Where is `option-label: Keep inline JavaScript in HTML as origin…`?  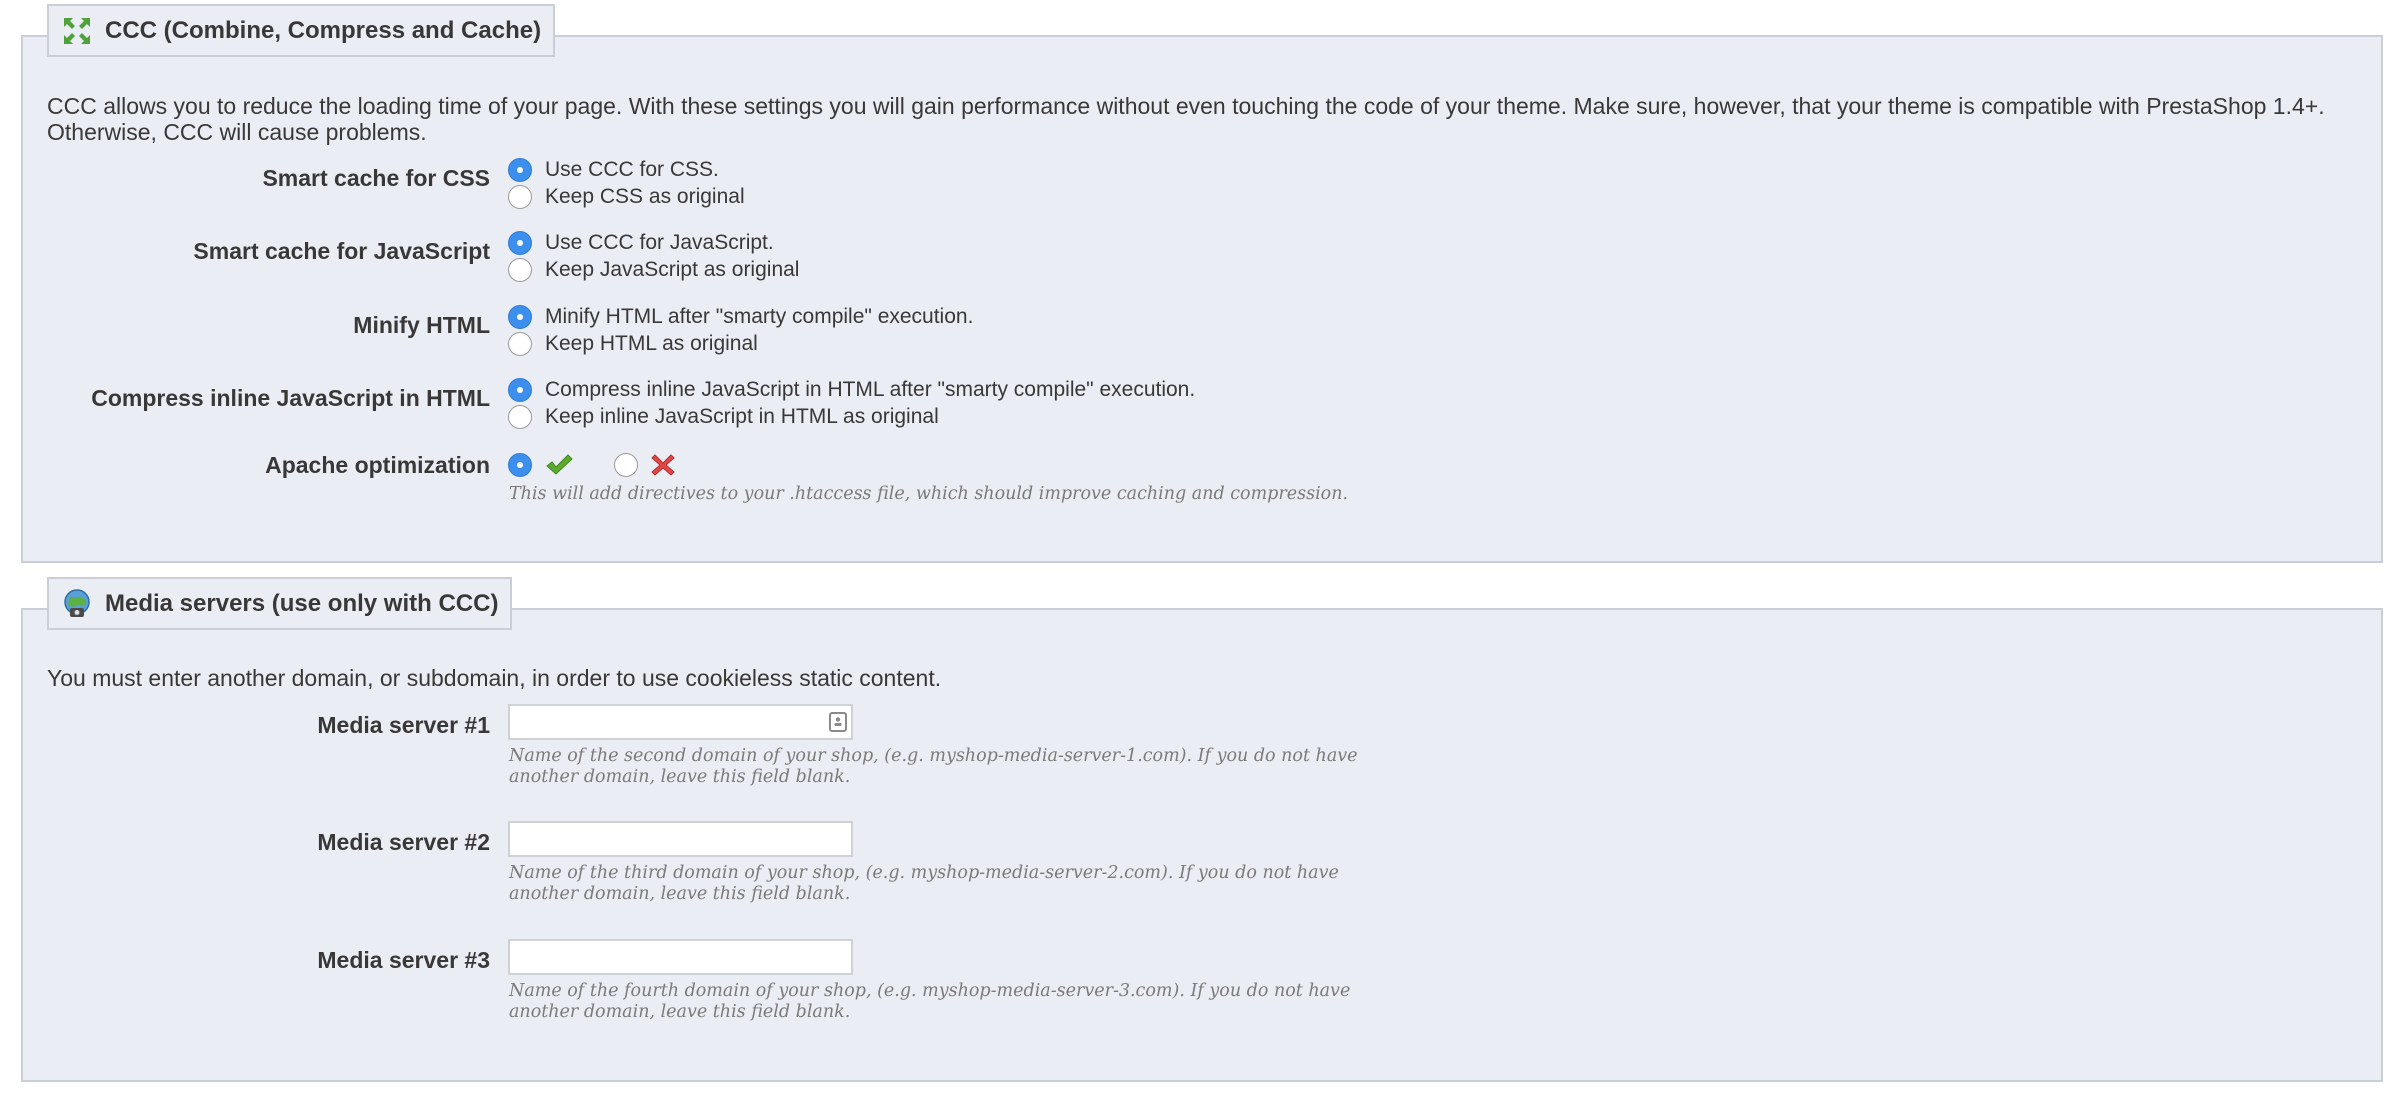 option-label: Keep inline JavaScript in HTML as origin… is located at coordinates (742, 416).